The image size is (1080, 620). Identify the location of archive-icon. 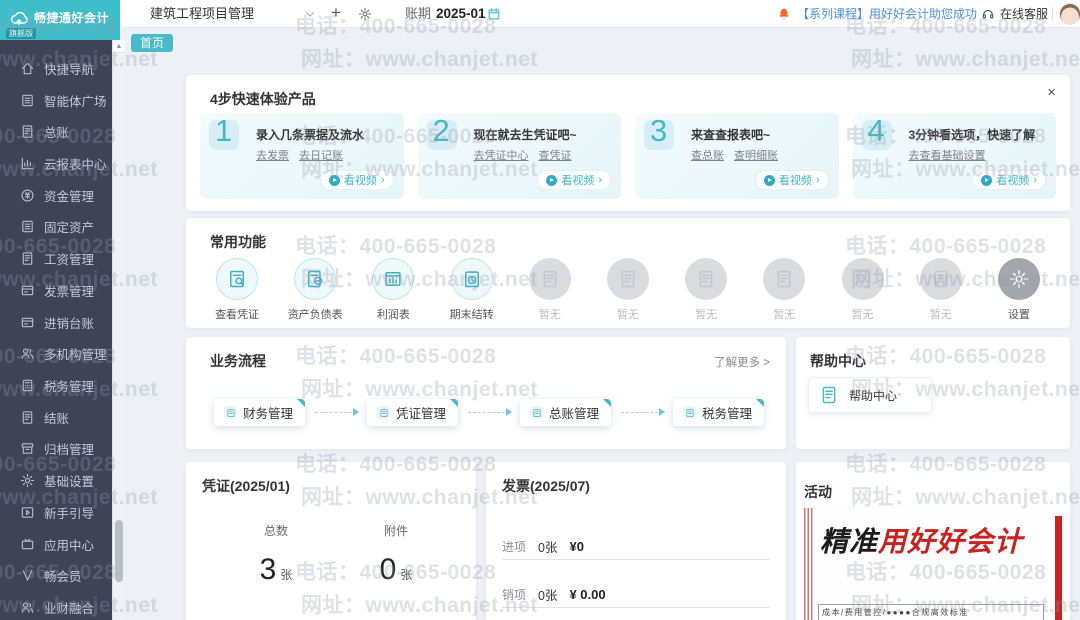
(27, 448).